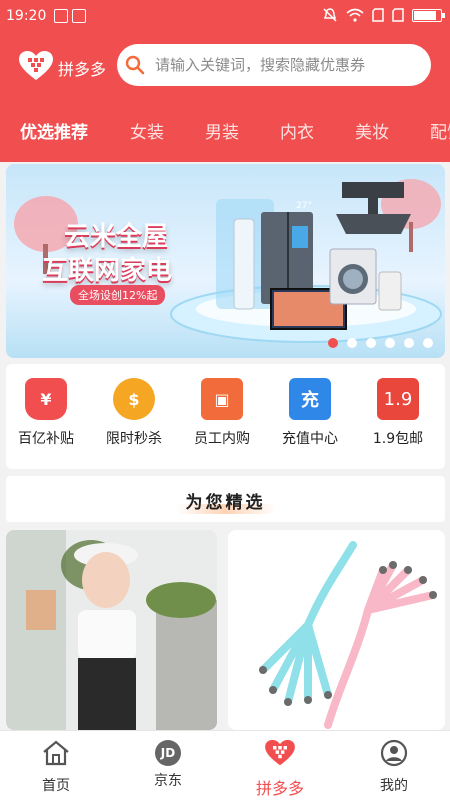 This screenshot has width=450, height=801. Describe the element at coordinates (147, 130) in the screenshot. I see `tab-womens: 女装` at that location.